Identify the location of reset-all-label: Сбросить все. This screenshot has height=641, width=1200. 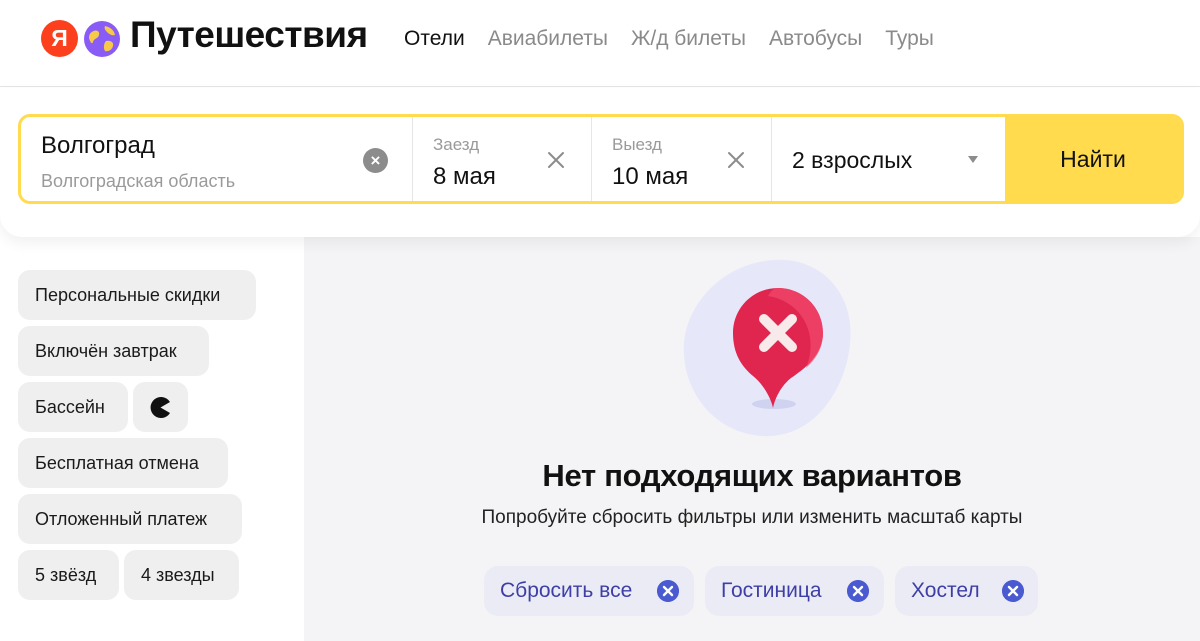
(566, 590).